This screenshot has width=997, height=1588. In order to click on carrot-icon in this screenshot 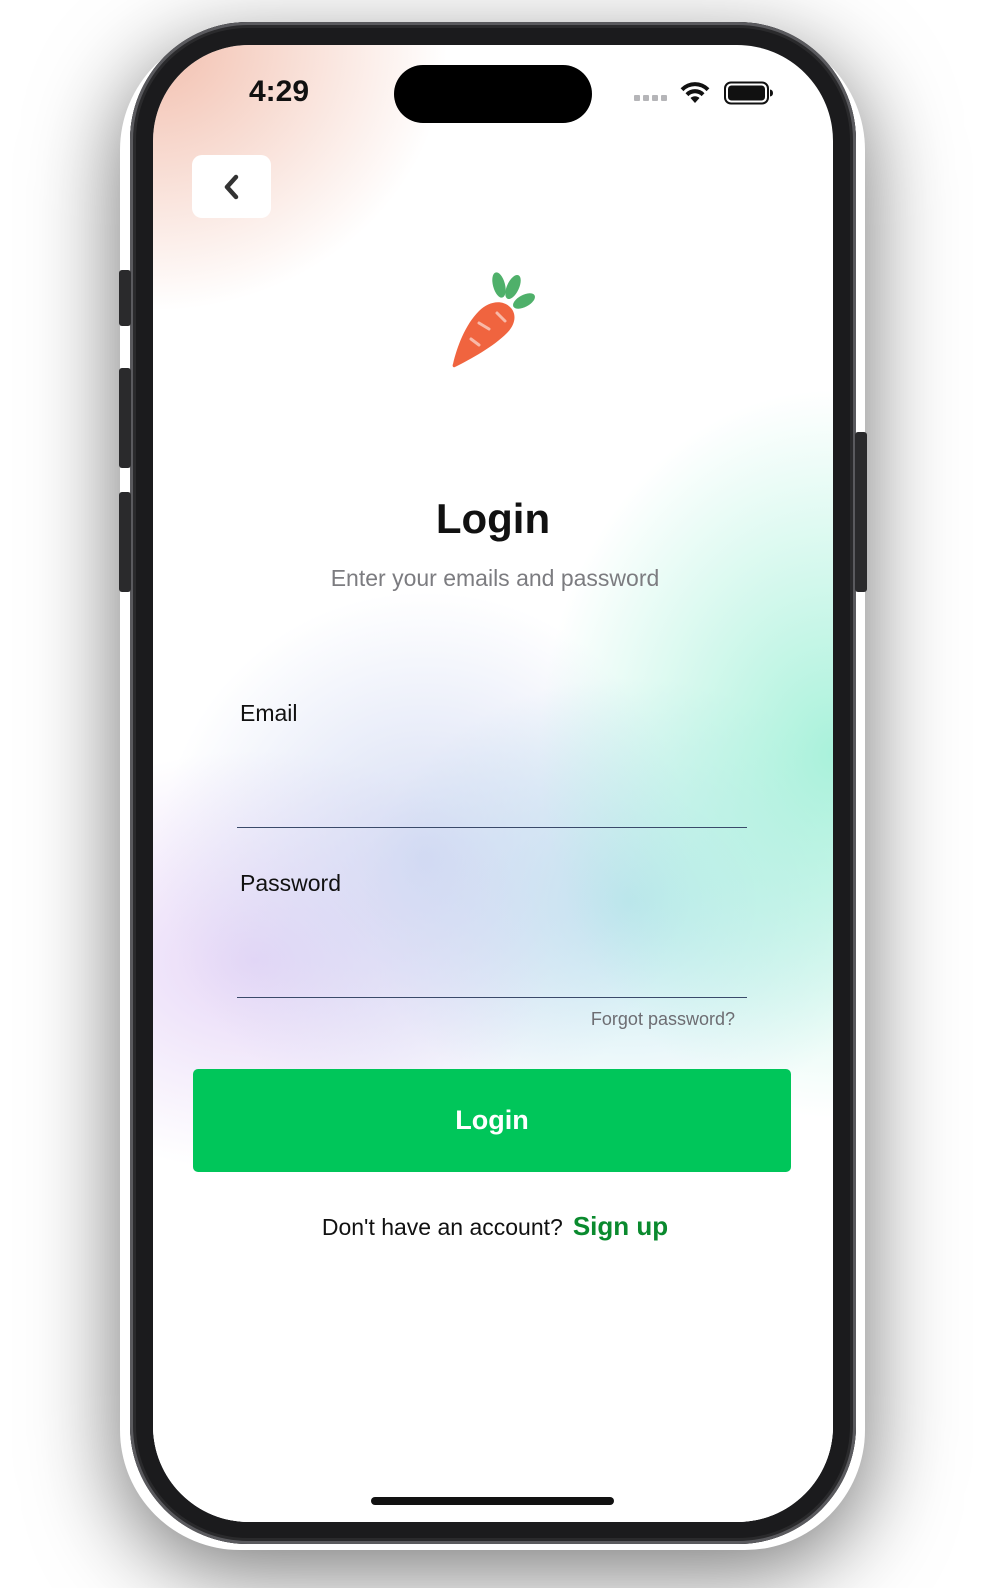, I will do `click(493, 320)`.